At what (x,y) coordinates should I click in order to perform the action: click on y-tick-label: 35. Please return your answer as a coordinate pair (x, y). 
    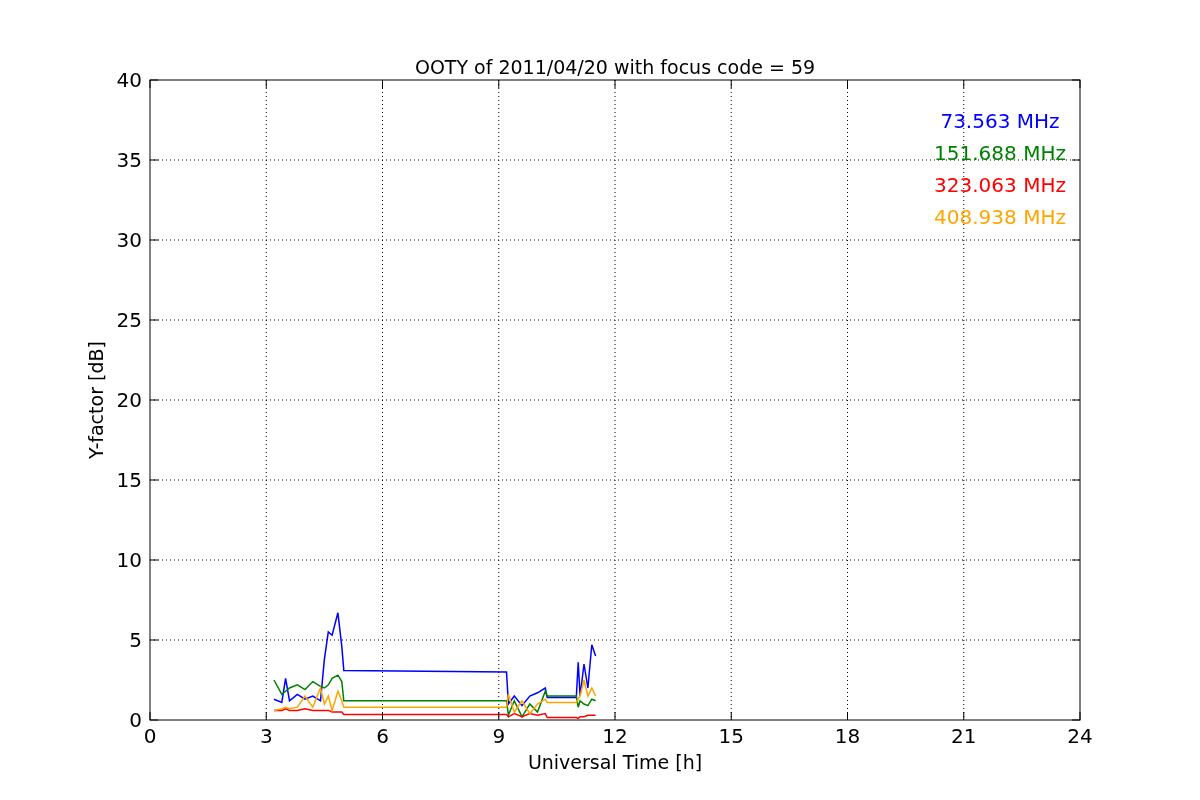
    Looking at the image, I should click on (129, 160).